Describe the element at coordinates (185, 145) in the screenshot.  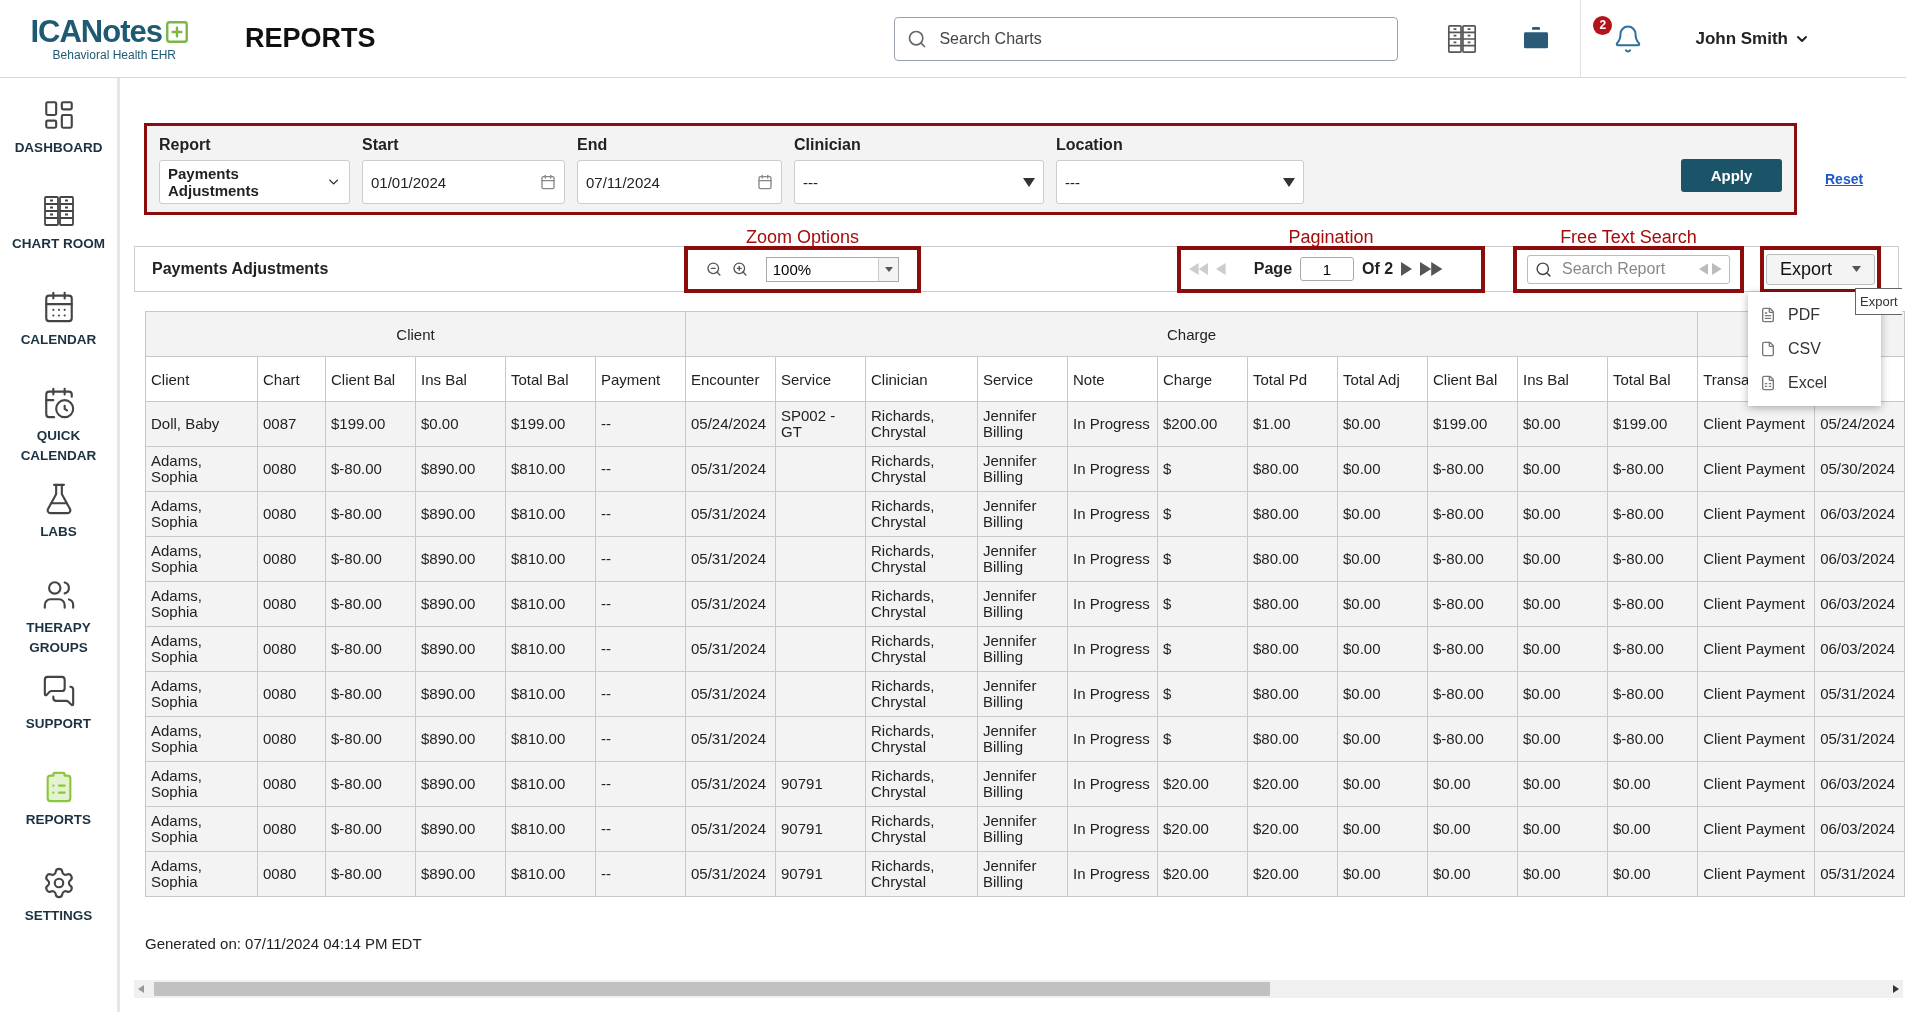
I see `field-label: Report` at that location.